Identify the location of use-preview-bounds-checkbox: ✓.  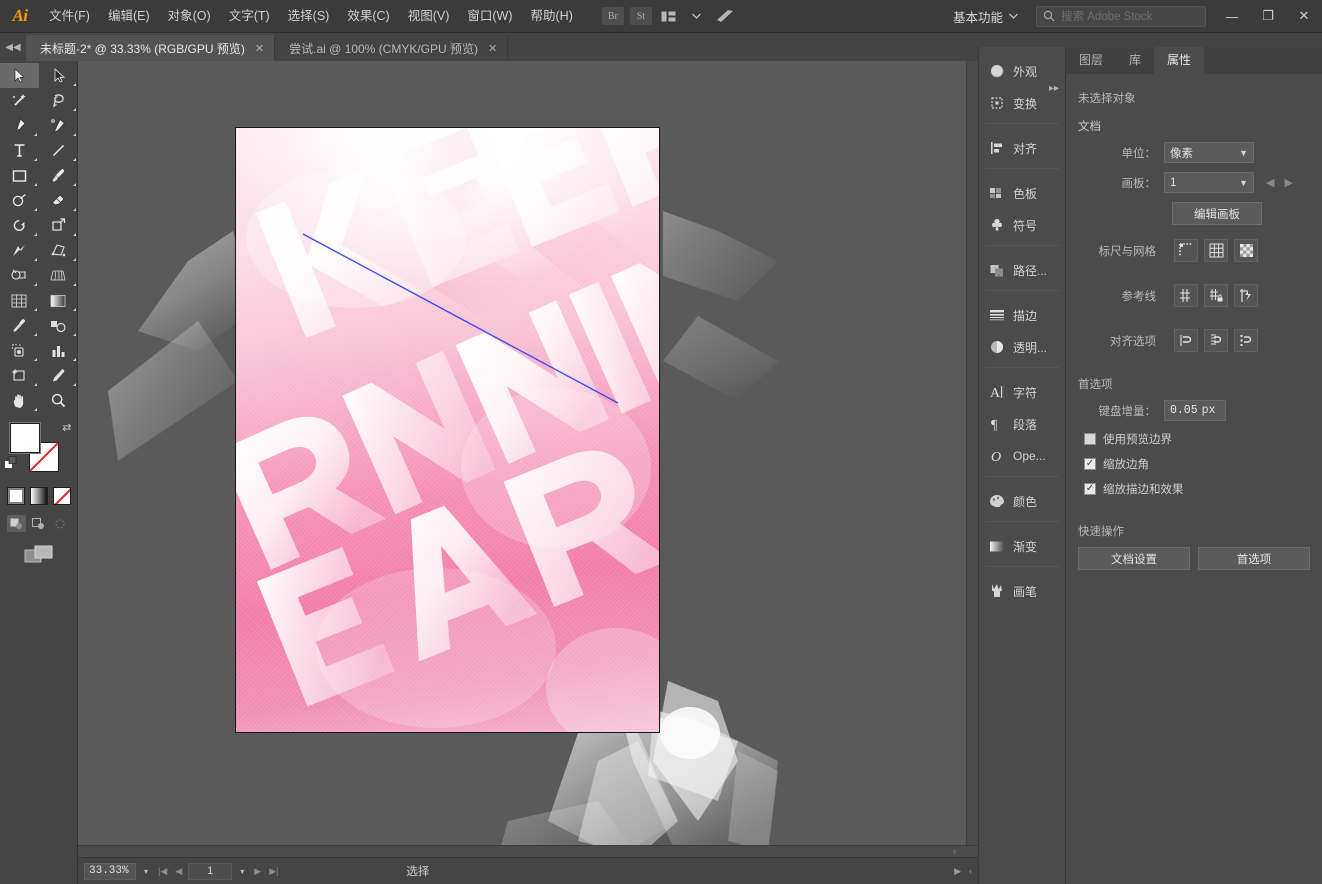
(1090, 439).